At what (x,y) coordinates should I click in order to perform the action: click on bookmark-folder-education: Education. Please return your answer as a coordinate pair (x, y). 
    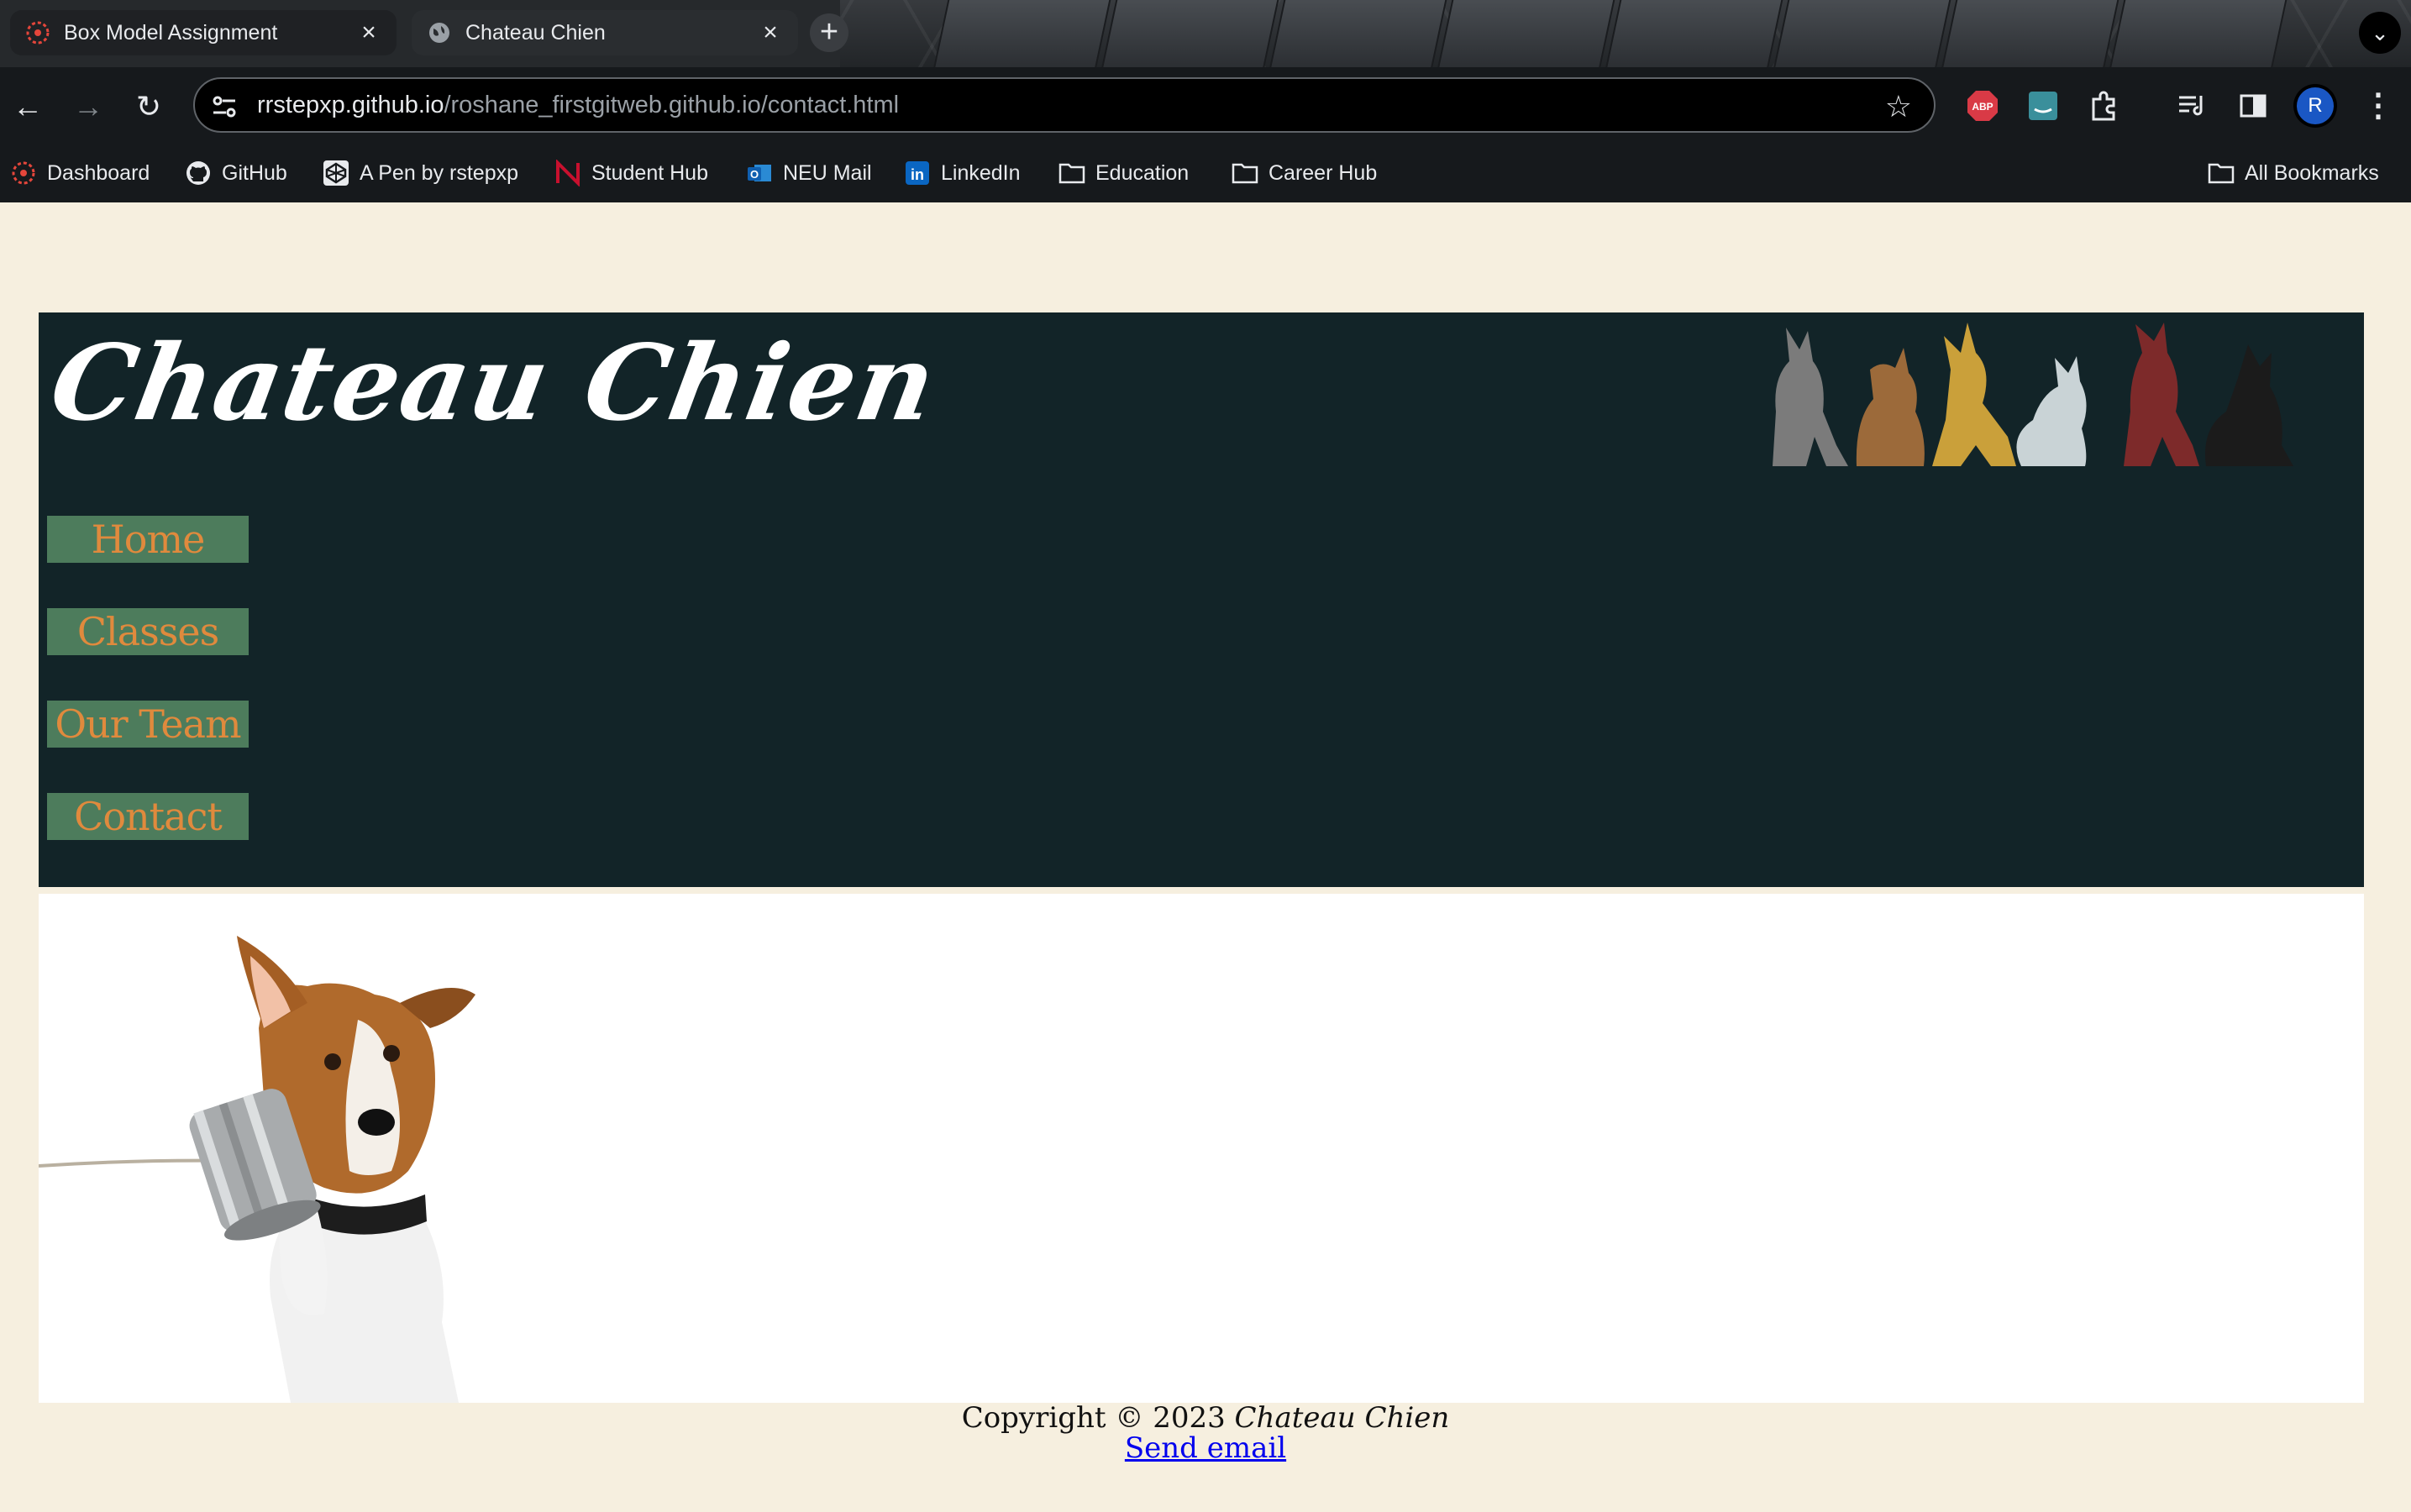
    Looking at the image, I should click on (1123, 173).